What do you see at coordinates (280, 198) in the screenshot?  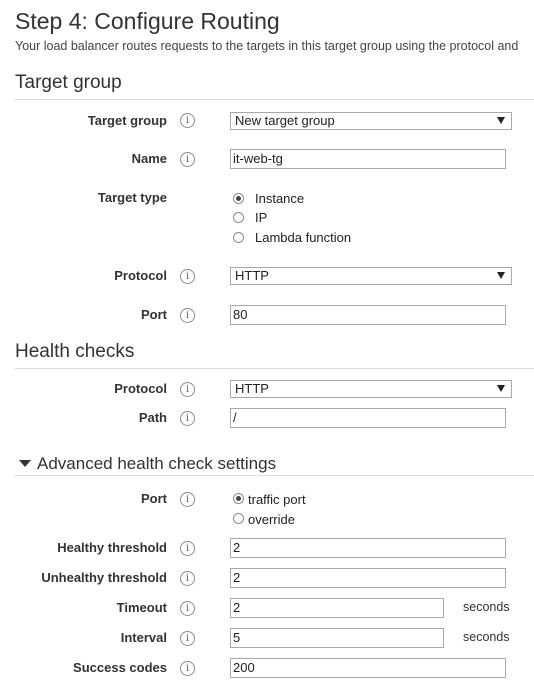 I see `target-type-option-instance: Instance` at bounding box center [280, 198].